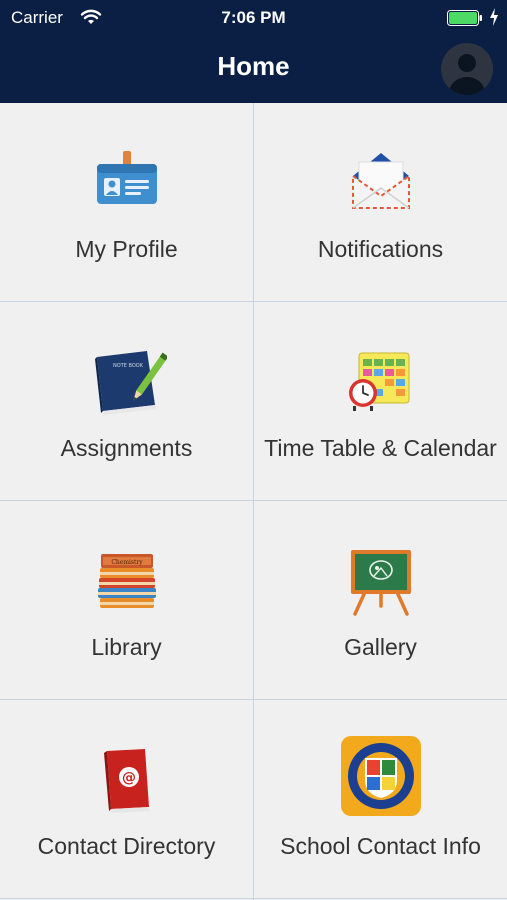 This screenshot has height=900, width=507. What do you see at coordinates (464, 18) in the screenshot?
I see `battery-icon` at bounding box center [464, 18].